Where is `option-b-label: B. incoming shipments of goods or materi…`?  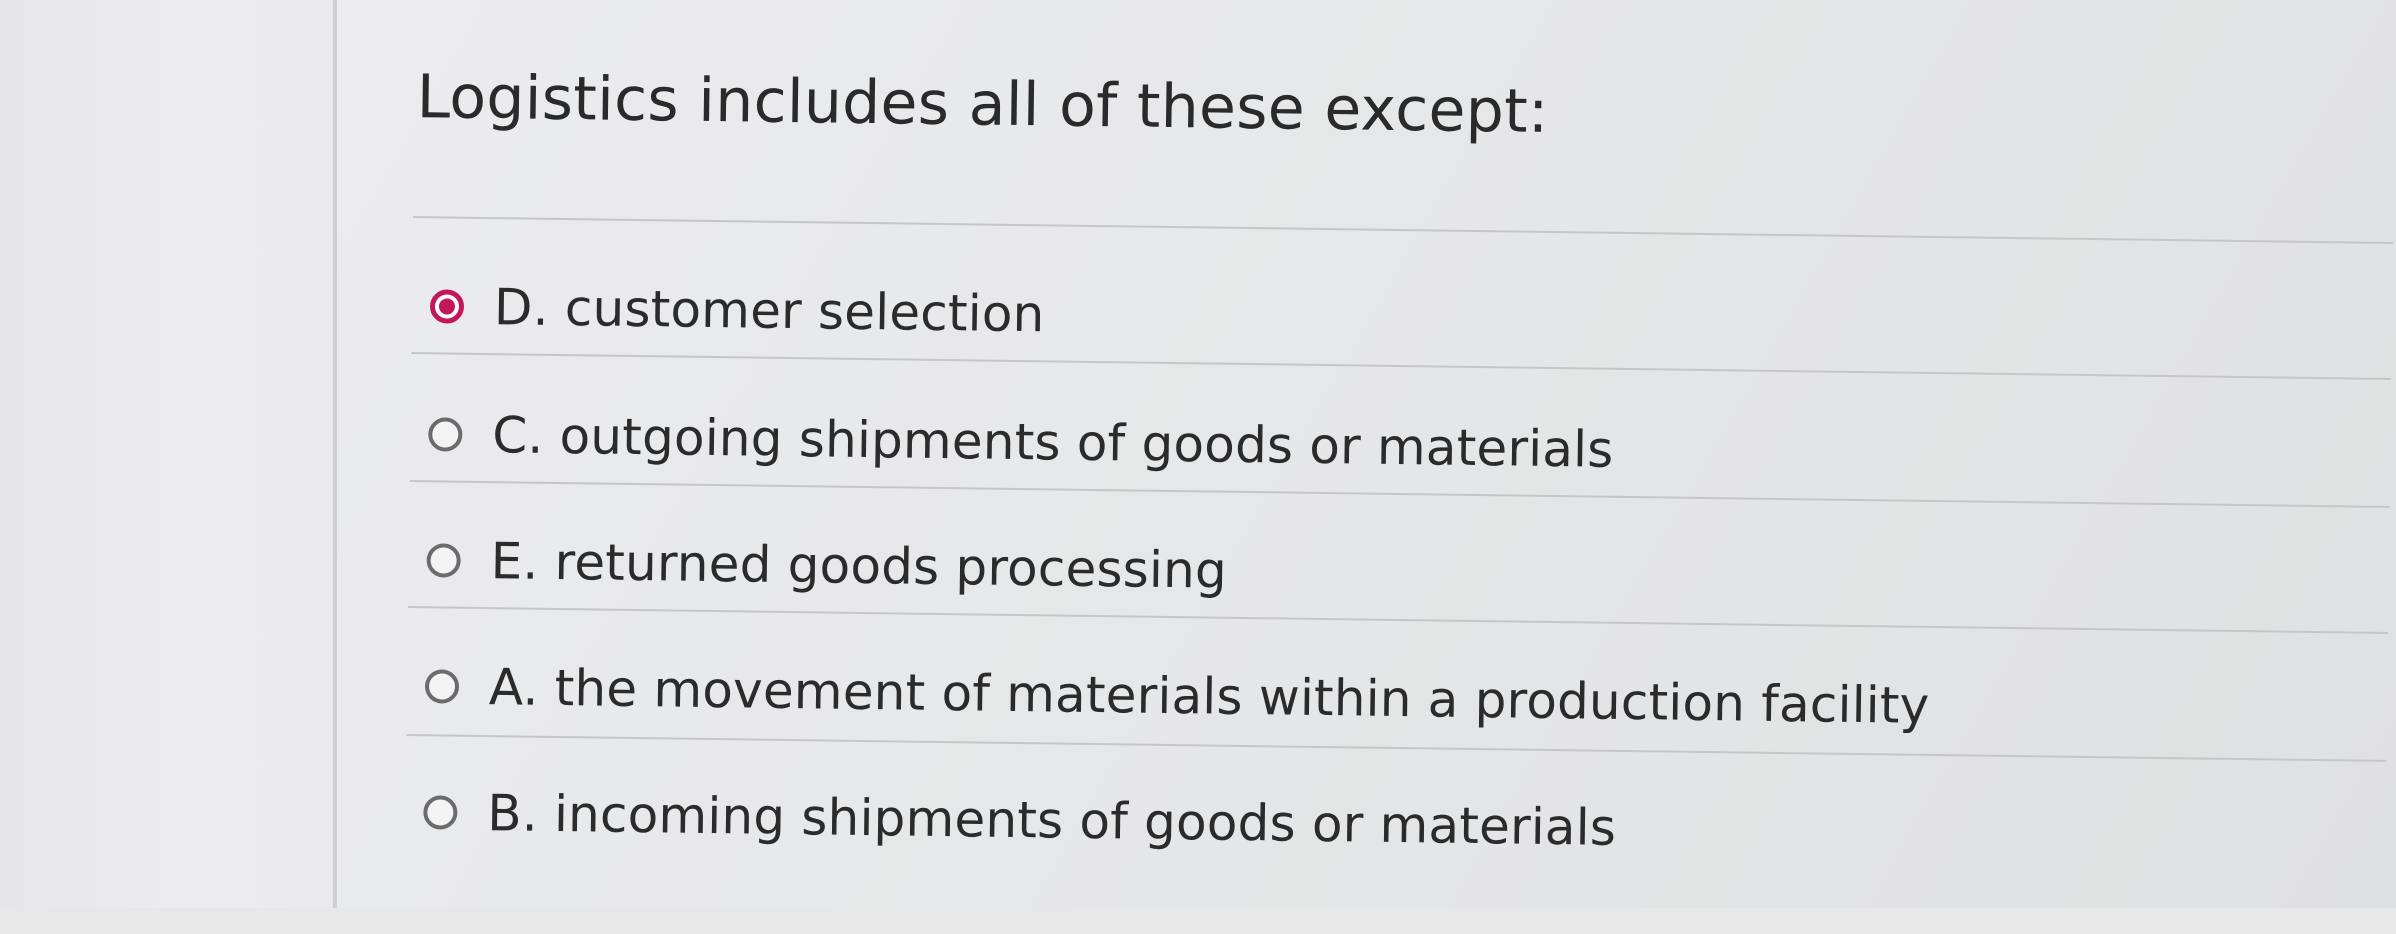 option-b-label: B. incoming shipments of goods or materi… is located at coordinates (1051, 820).